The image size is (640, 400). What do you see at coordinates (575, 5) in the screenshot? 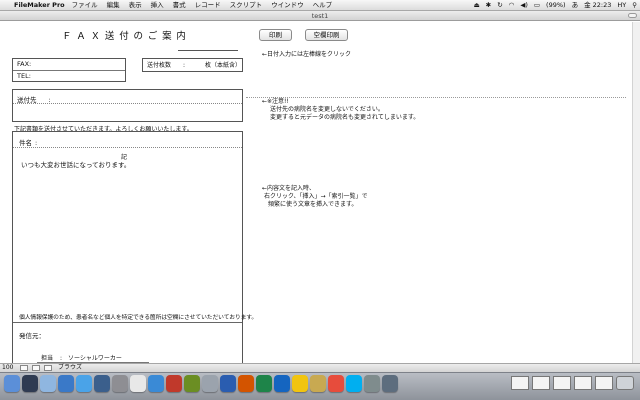
I see `input-method-icon: あ` at bounding box center [575, 5].